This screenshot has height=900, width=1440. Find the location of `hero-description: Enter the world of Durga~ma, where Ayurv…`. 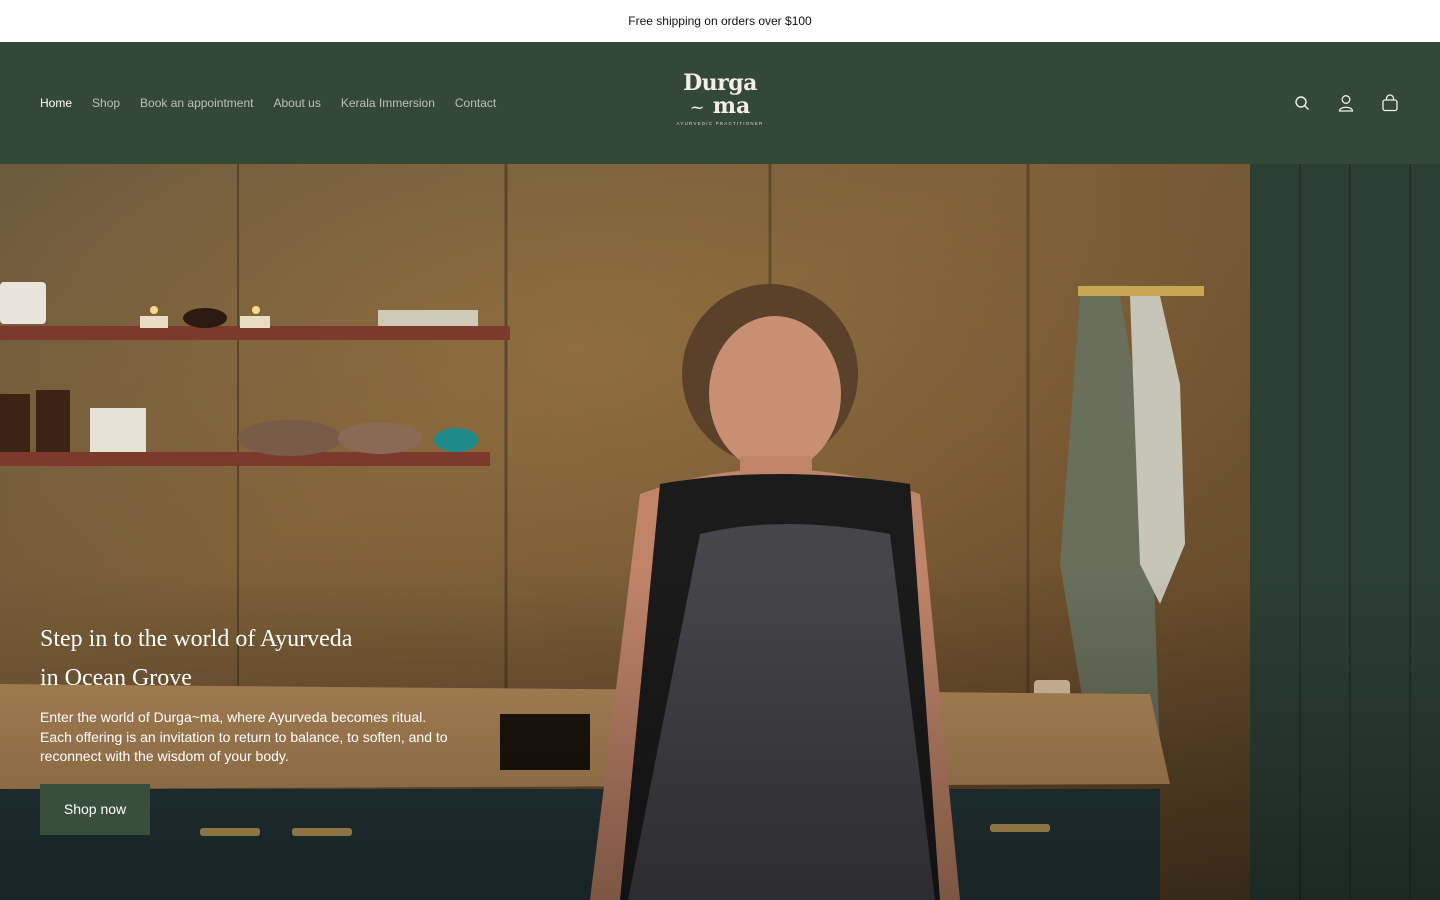

hero-description: Enter the world of Durga~ma, where Ayurv… is located at coordinates (244, 736).